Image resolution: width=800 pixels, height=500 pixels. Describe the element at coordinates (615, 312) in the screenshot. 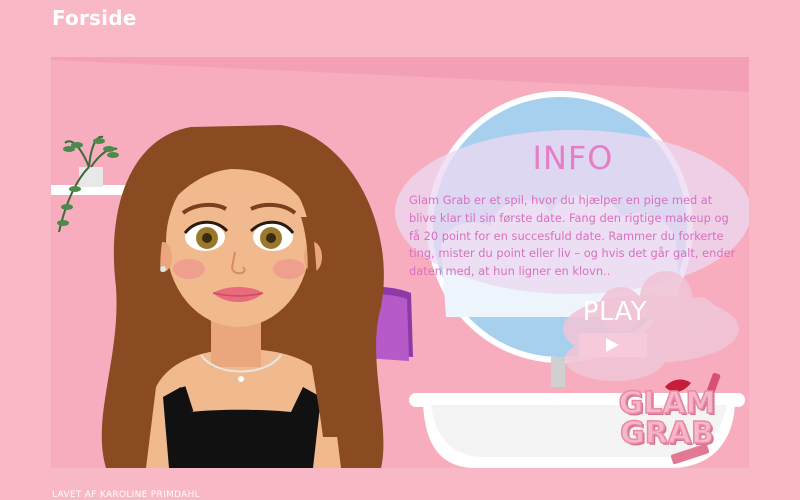

I see `play-label: PLAY` at that location.